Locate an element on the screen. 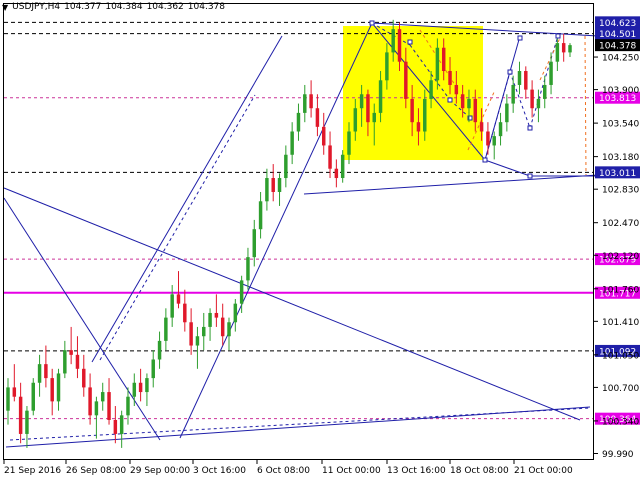 The height and width of the screenshot is (480, 640). x-tick-label-4: 6 Oct 08:00 is located at coordinates (283, 471).